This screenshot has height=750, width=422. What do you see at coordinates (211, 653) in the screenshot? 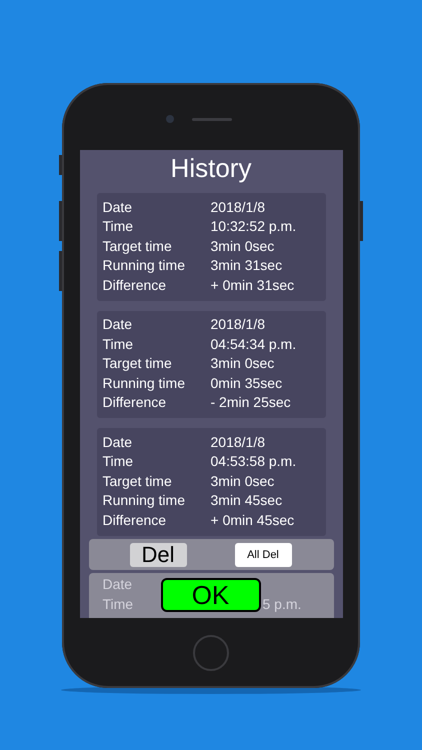
I see `home-button` at bounding box center [211, 653].